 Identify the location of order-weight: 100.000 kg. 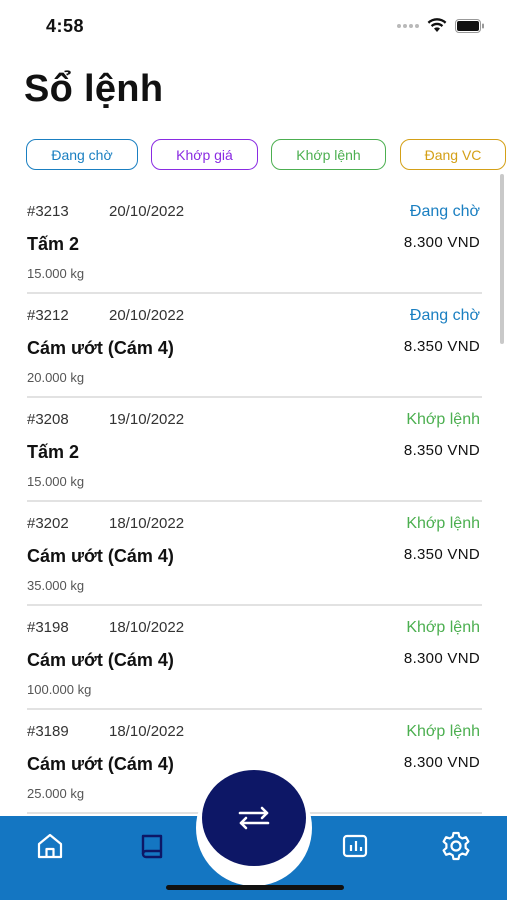
(59, 689).